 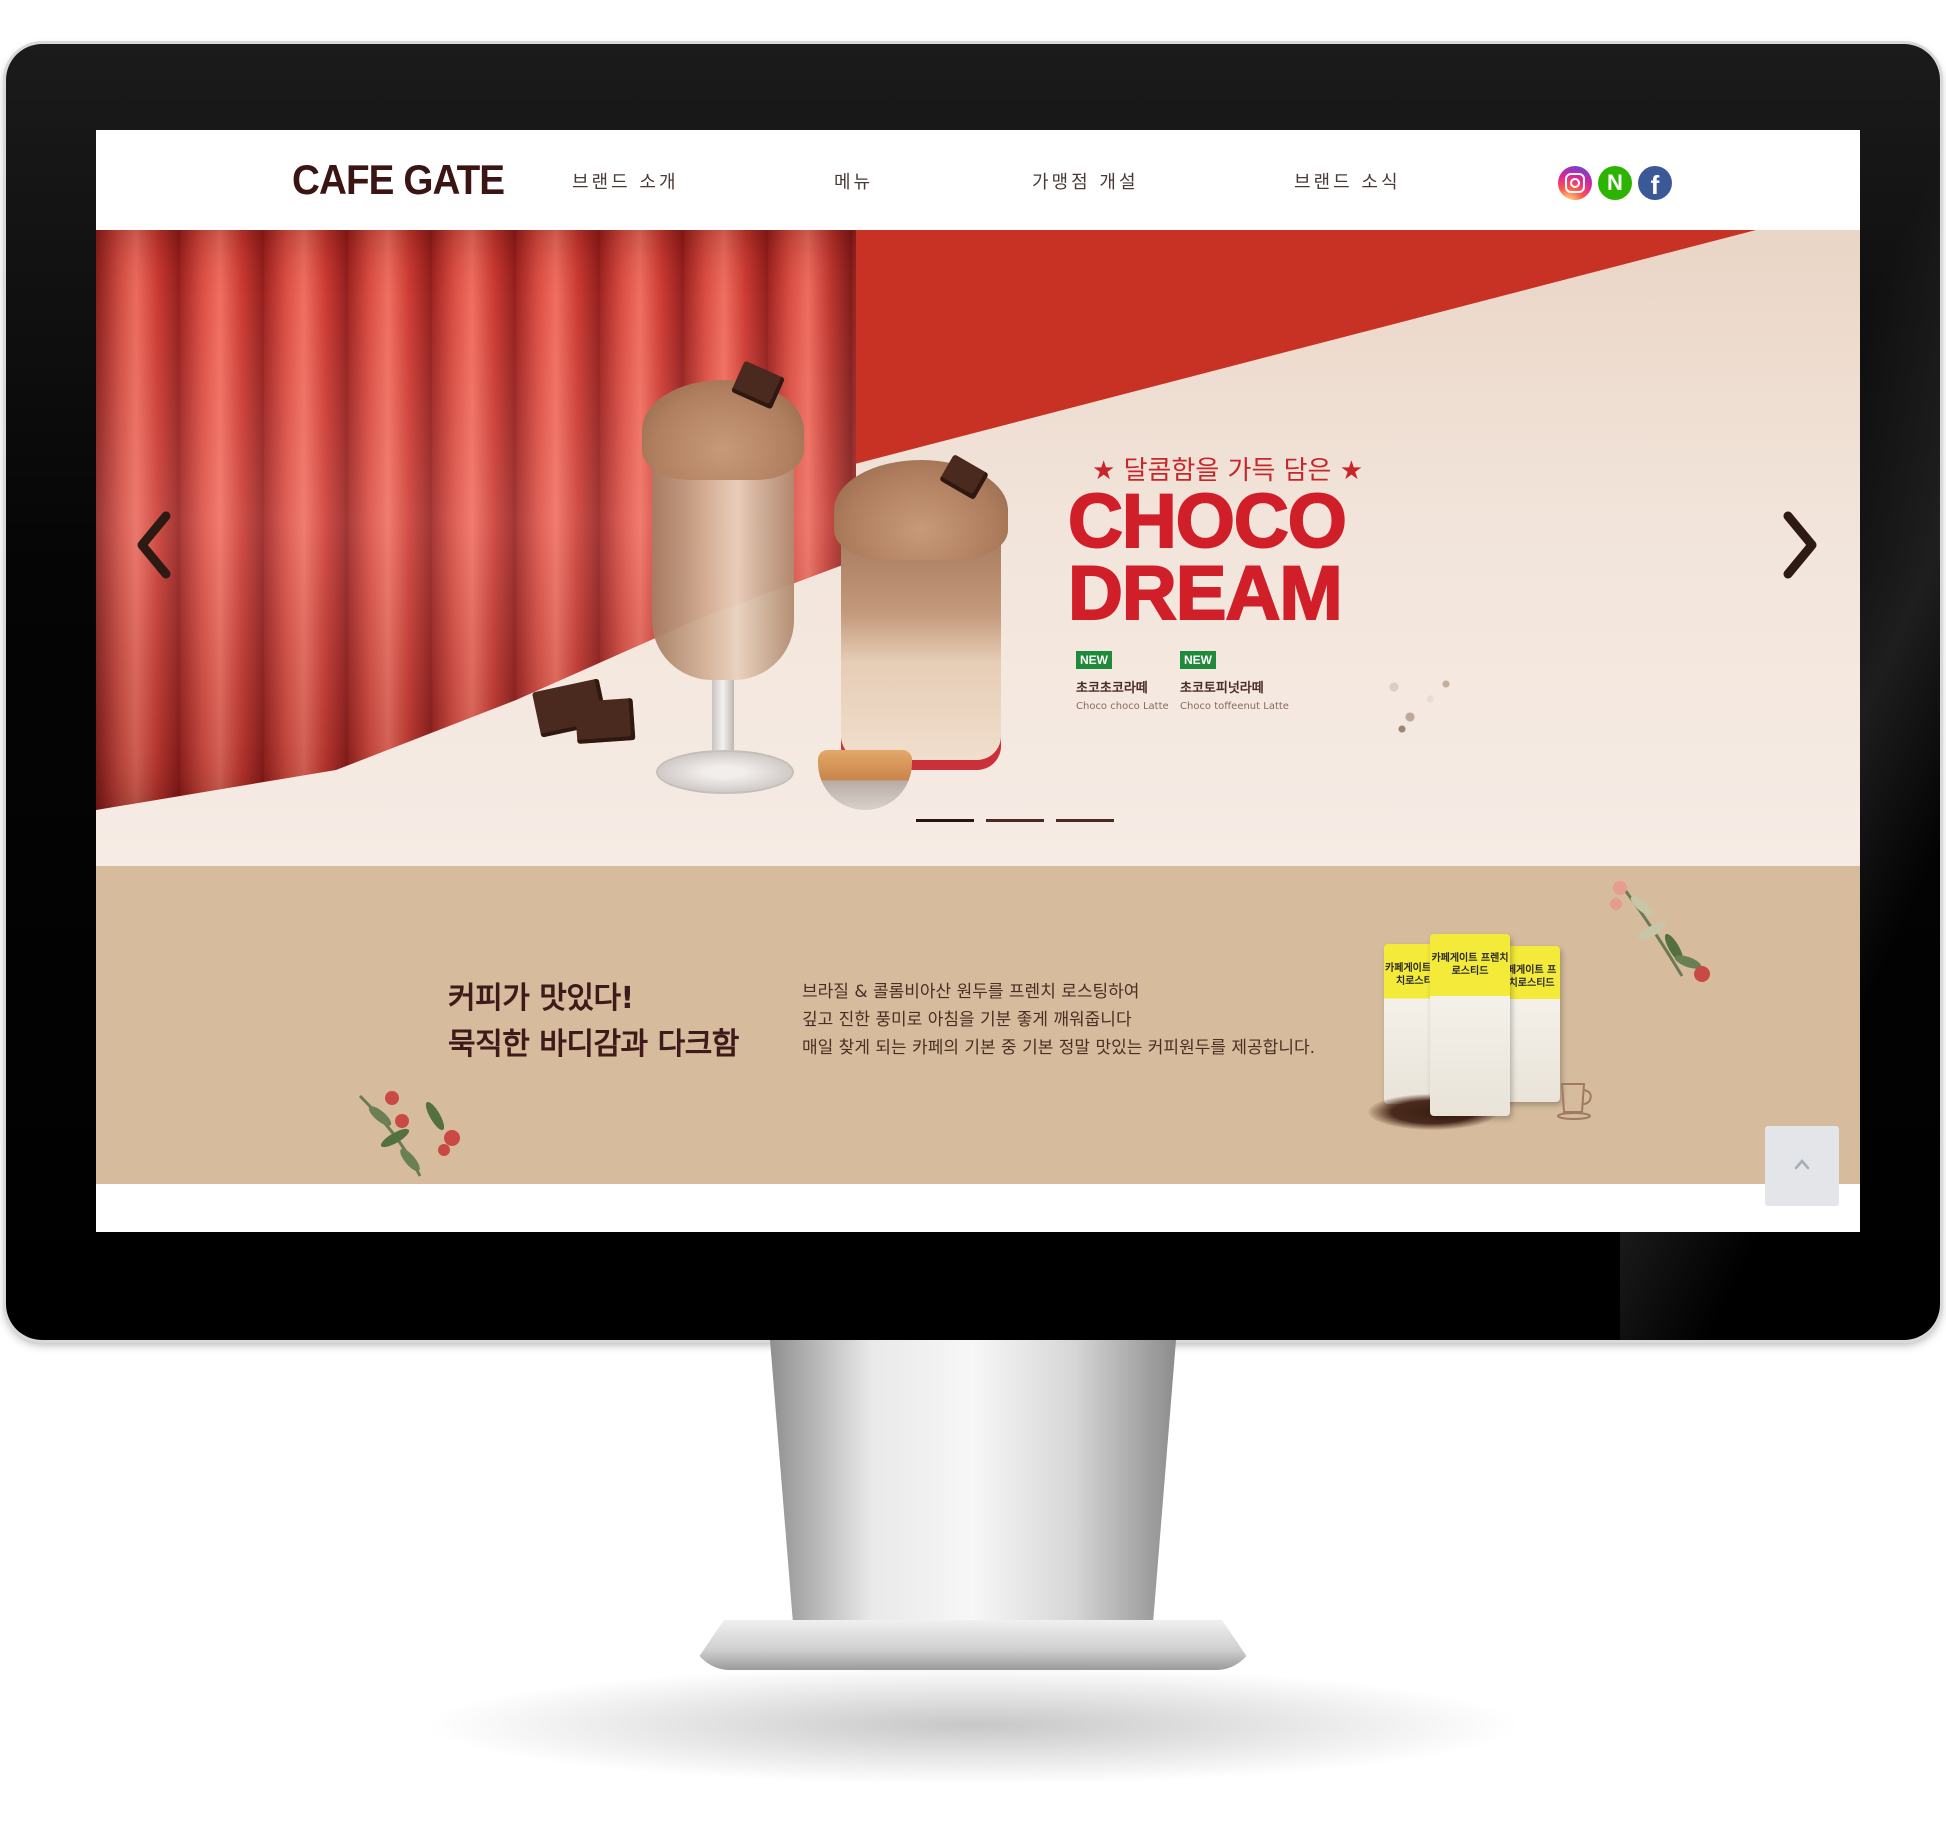 What do you see at coordinates (978, 180) in the screenshot?
I see `site-header: CAFE GATE 브랜드 소개 메뉴 가맹점 개설 브랜드 소식 N f` at bounding box center [978, 180].